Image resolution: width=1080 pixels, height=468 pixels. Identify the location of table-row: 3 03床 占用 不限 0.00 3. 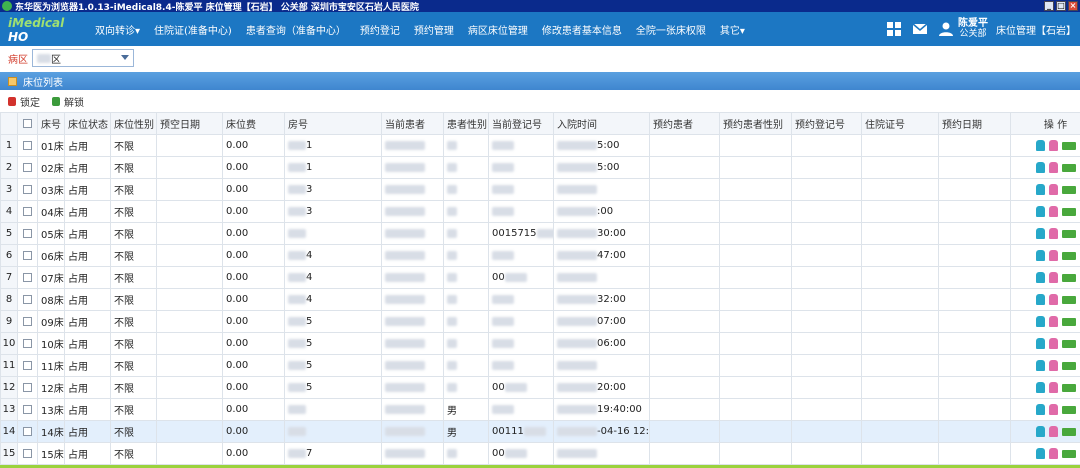
(540, 189).